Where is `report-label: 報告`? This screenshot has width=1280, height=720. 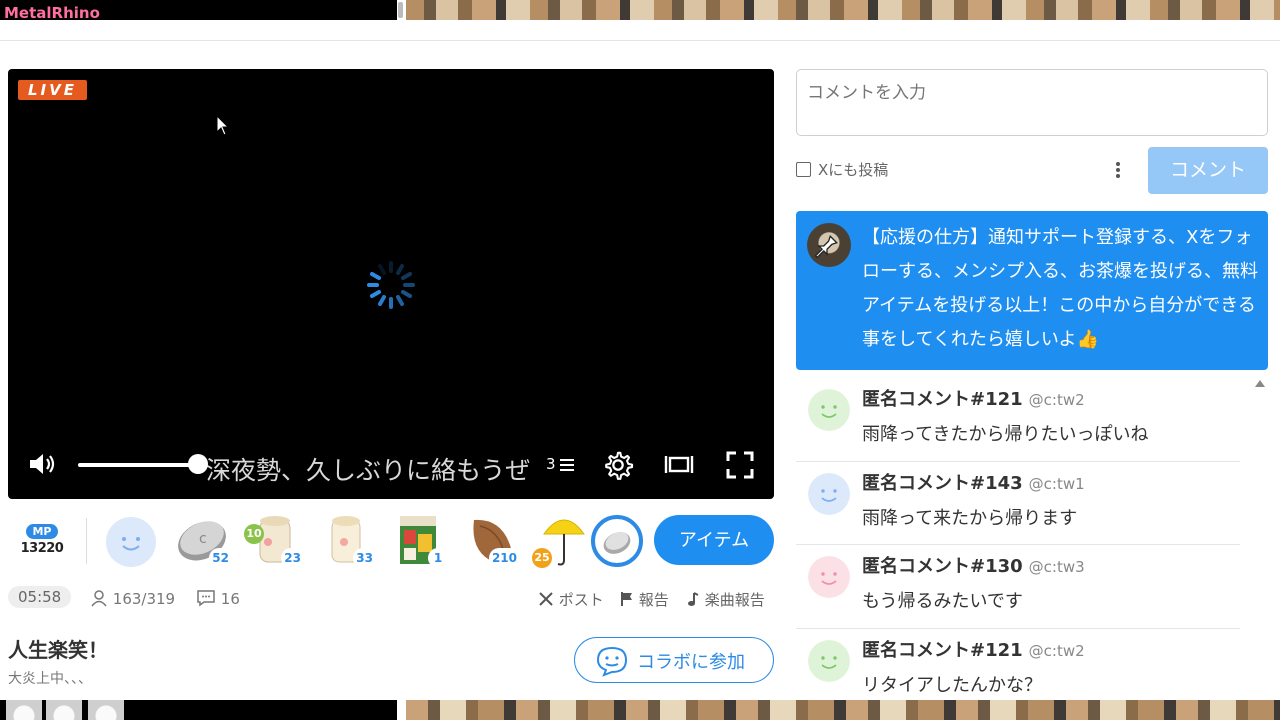
report-label: 報告 is located at coordinates (653, 600).